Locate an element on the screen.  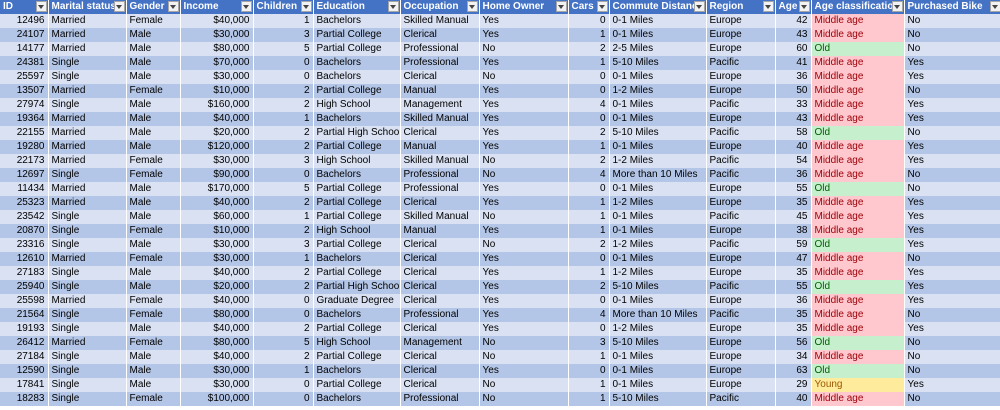
cell-age: 42 is located at coordinates (793, 21).